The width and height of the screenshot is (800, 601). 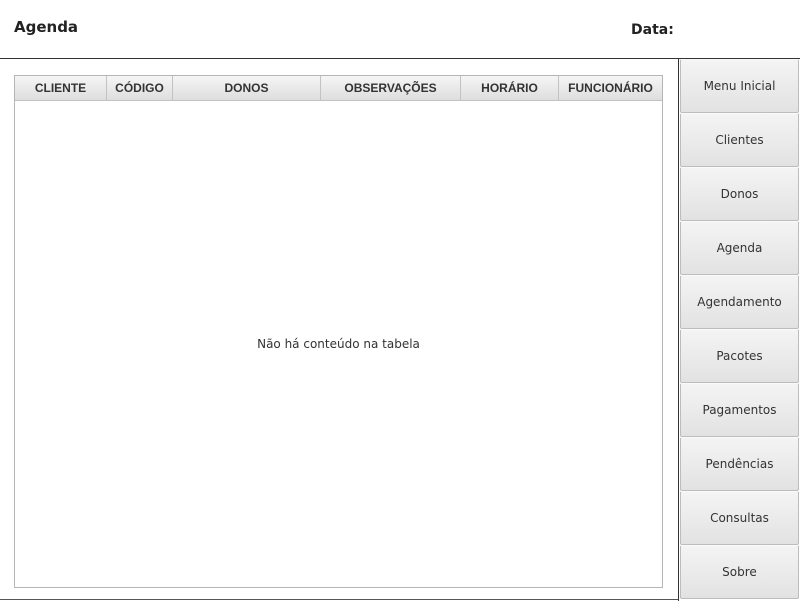 I want to click on donos-button: Donos, so click(x=739, y=194).